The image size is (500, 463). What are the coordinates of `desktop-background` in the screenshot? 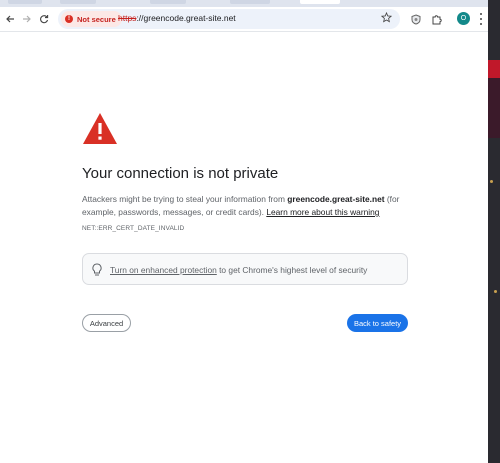 It's located at (494, 231).